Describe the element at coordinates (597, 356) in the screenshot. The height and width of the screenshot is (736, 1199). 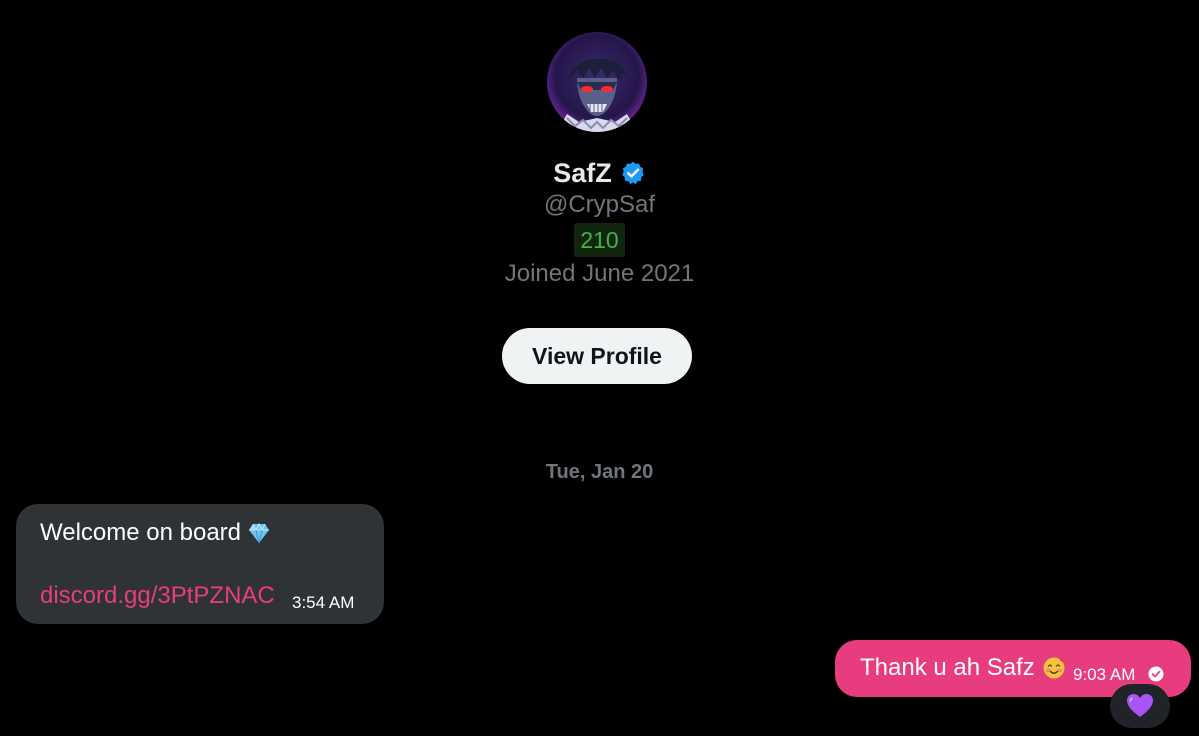
I see `view-profile-button: View Profile` at that location.